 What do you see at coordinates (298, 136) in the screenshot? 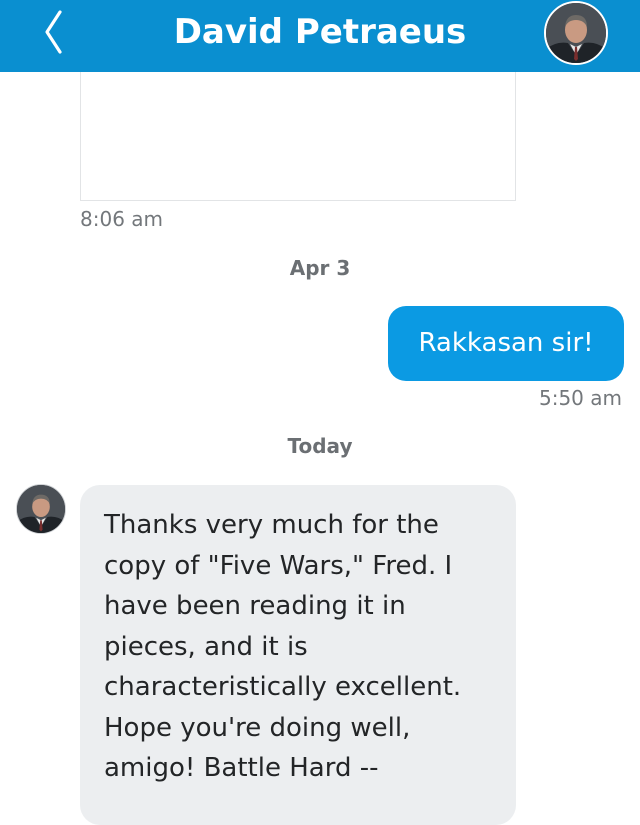
I see `shared-attachment-card` at bounding box center [298, 136].